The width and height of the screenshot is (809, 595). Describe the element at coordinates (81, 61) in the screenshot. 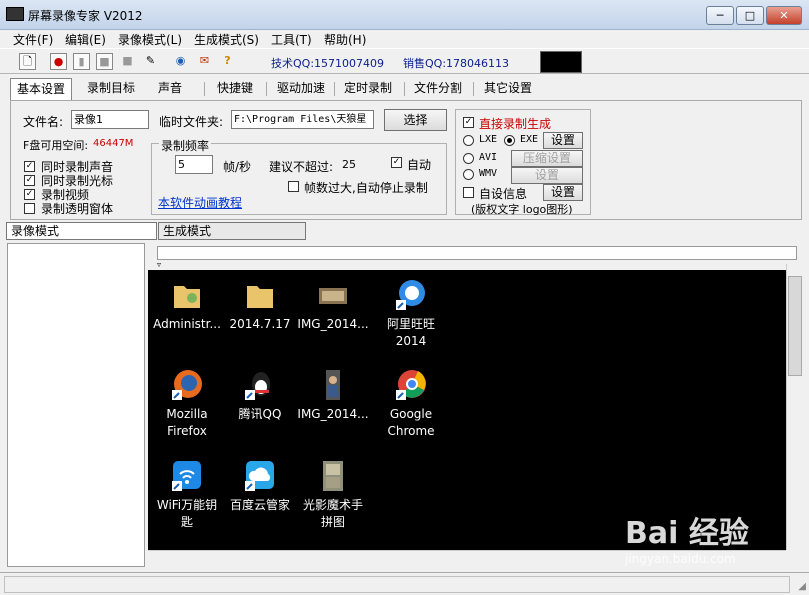

I see `pause-icon: ▮` at that location.